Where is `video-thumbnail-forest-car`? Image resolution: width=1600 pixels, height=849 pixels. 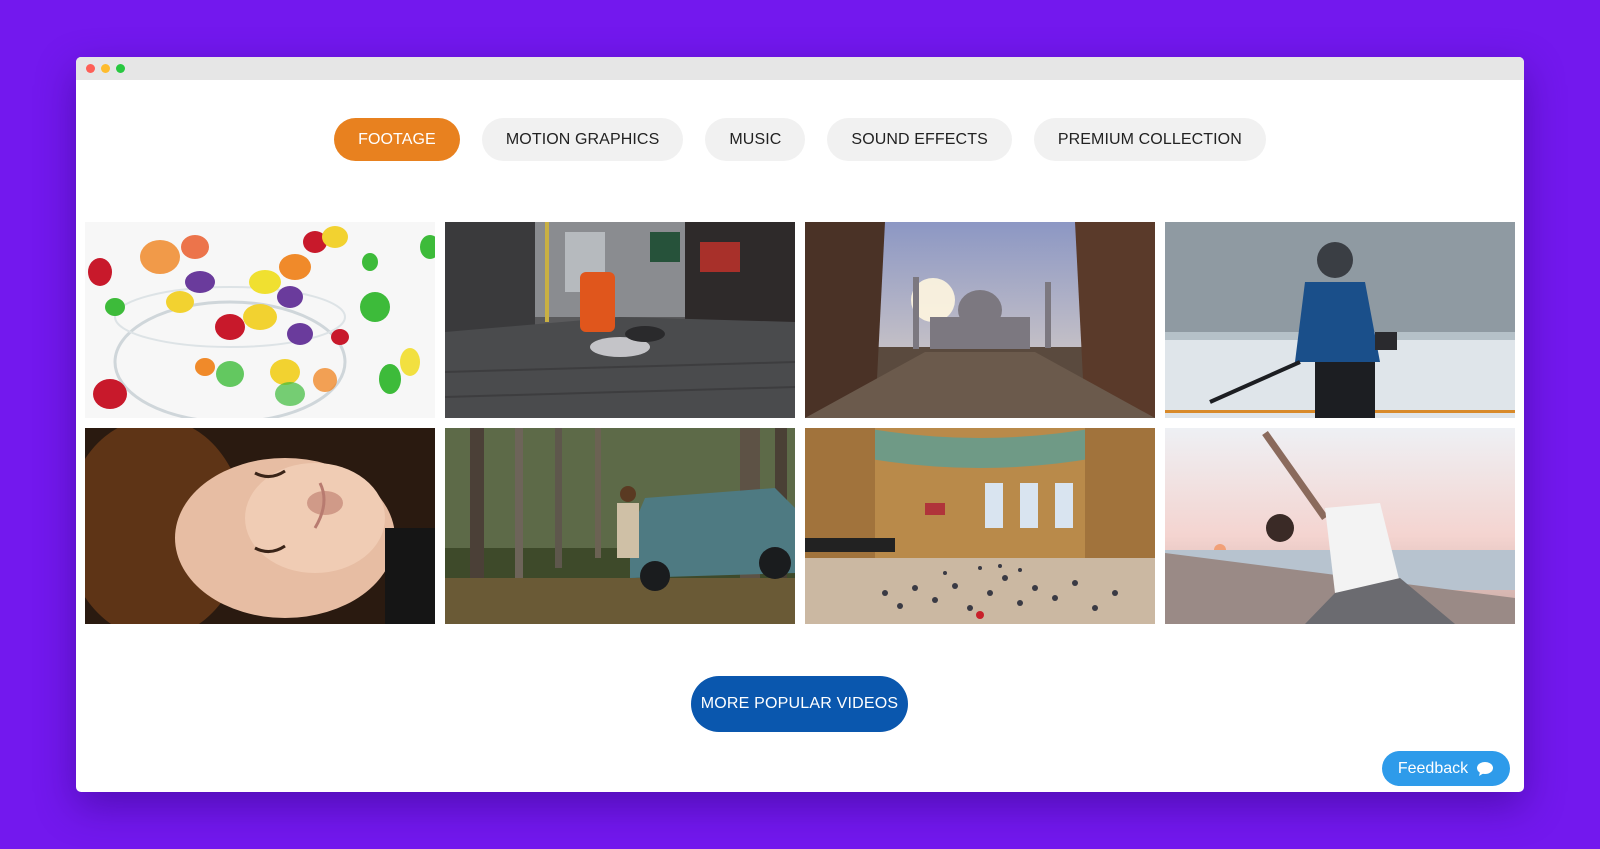 video-thumbnail-forest-car is located at coordinates (620, 526).